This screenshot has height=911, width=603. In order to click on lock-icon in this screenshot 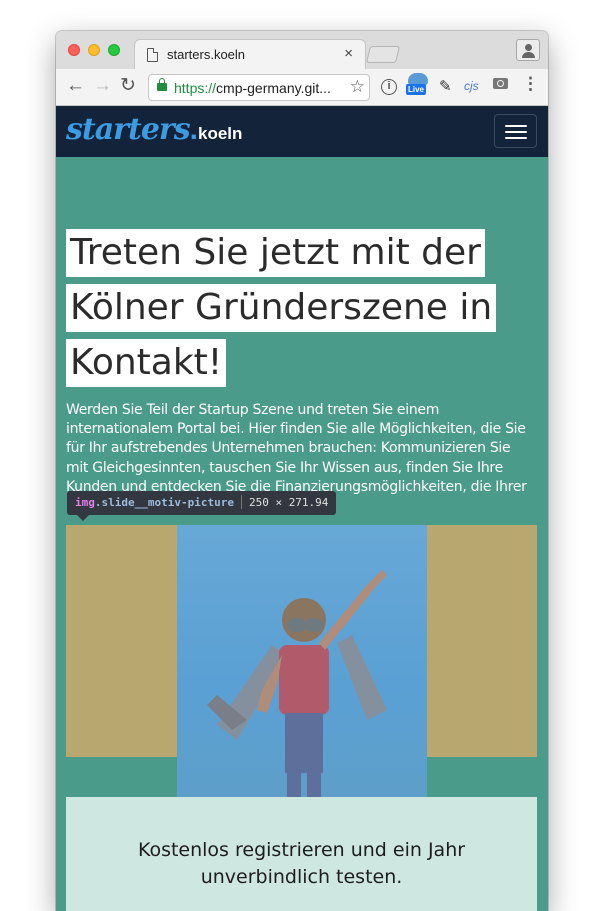, I will do `click(162, 84)`.